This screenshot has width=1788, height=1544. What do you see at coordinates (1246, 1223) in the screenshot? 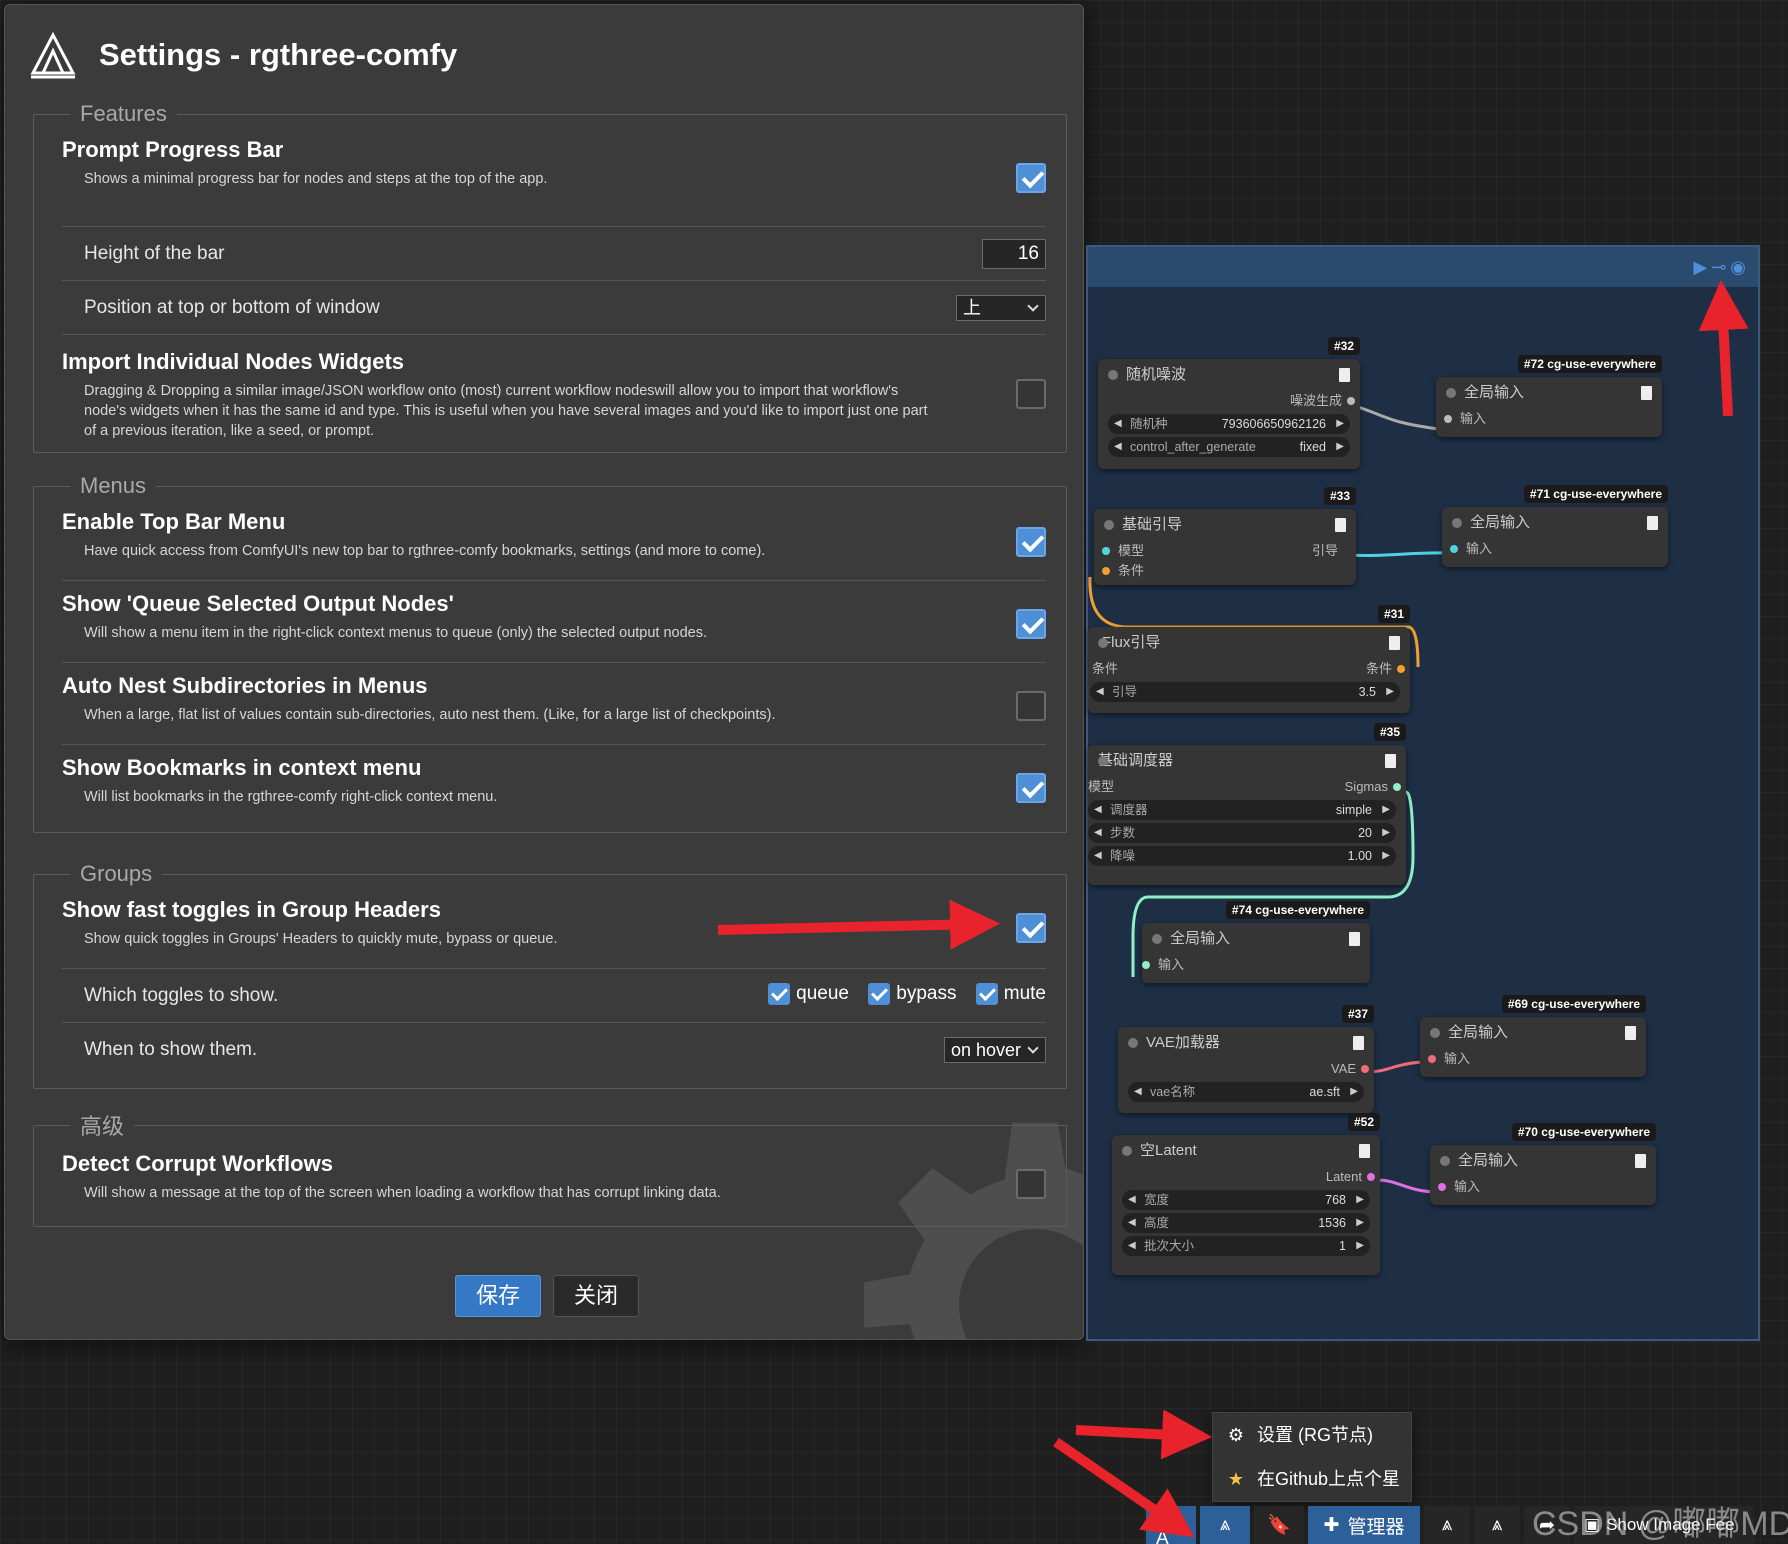
I see `height-widget: 高度 1536` at bounding box center [1246, 1223].